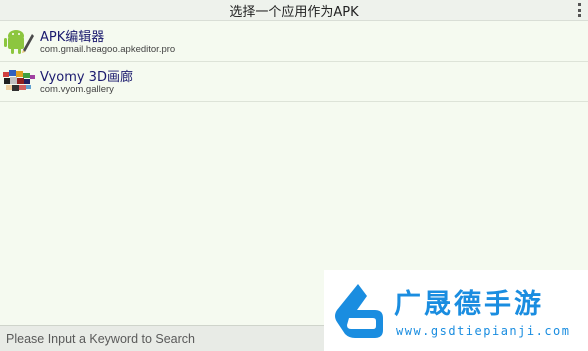 Image resolution: width=588 pixels, height=351 pixels. I want to click on app-name: Vyomy 3D画廊, so click(86, 77).